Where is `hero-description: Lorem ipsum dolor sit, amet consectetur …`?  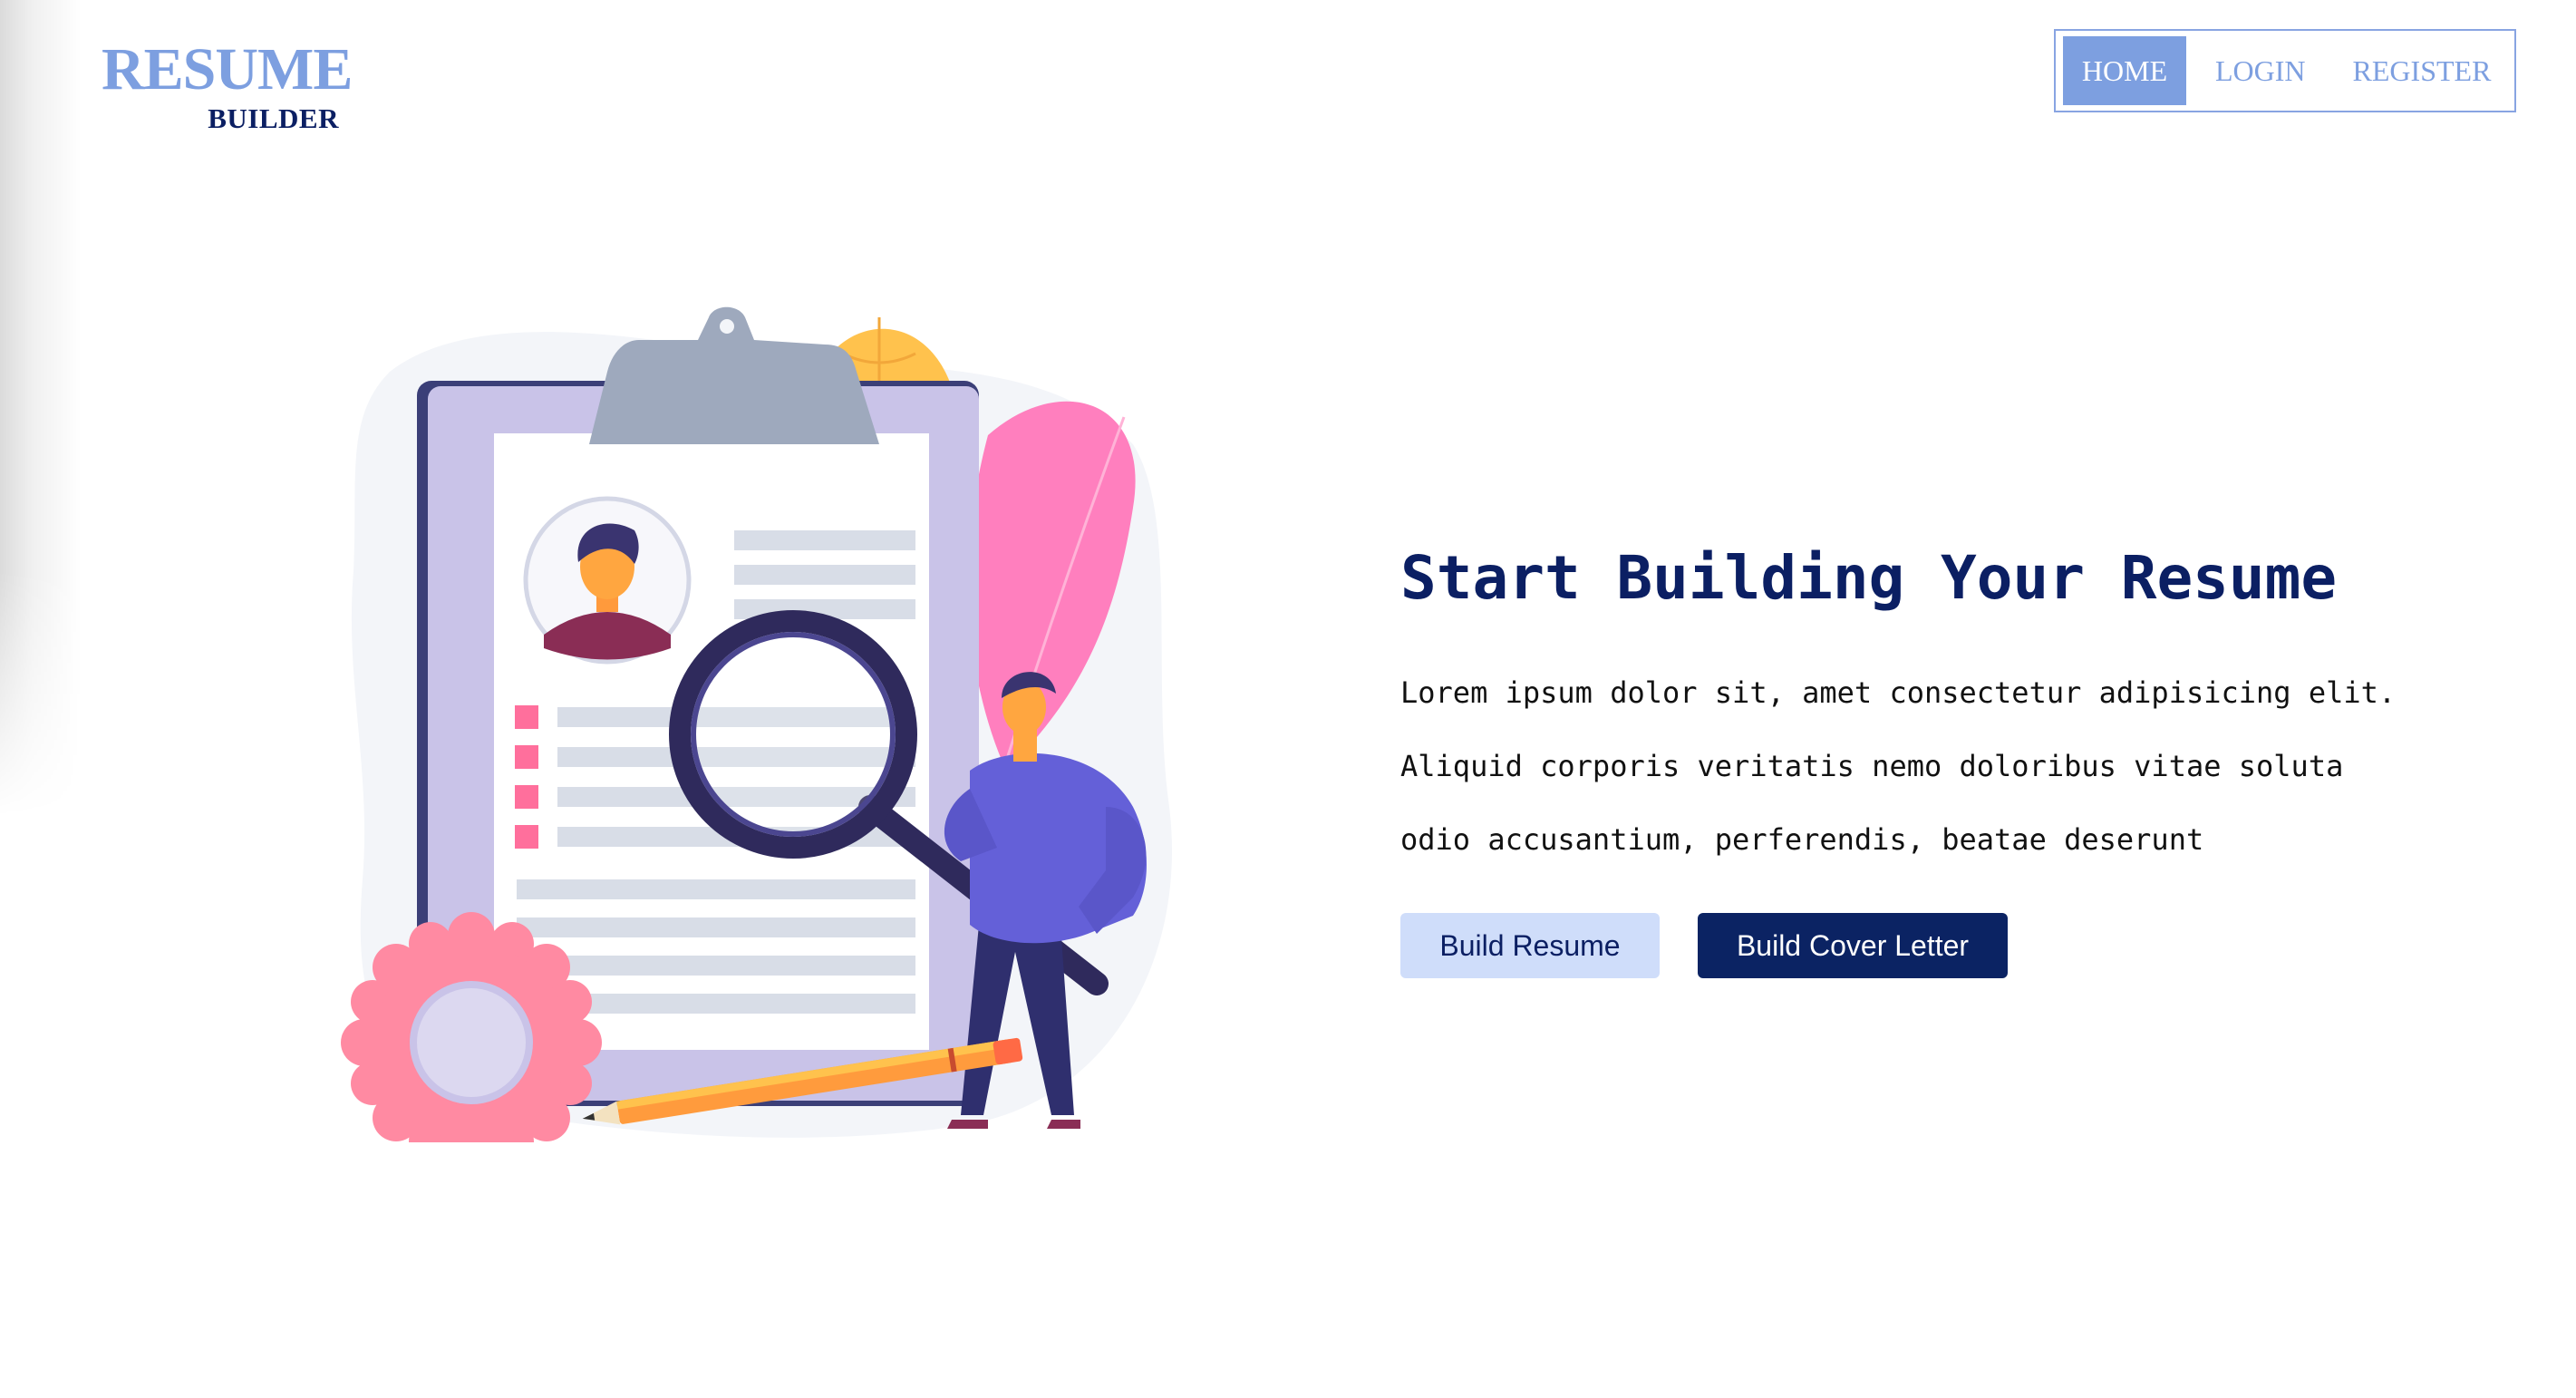
hero-description: Lorem ipsum dolor sit, amet consectetur … is located at coordinates (1944, 766).